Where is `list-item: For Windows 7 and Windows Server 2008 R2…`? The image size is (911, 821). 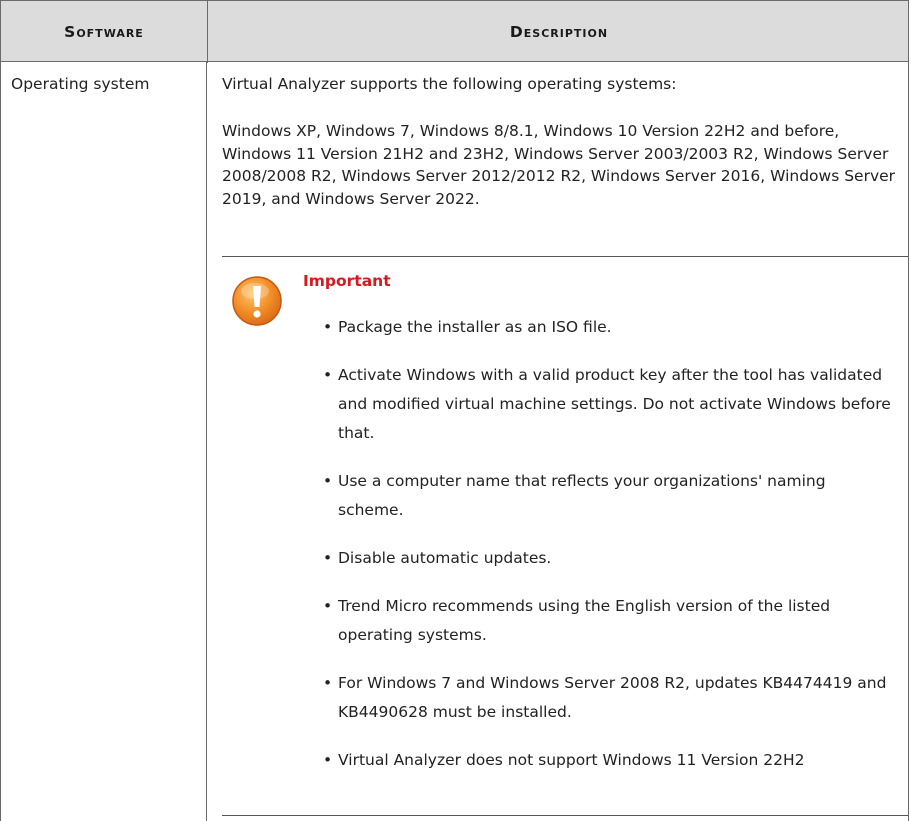
list-item: For Windows 7 and Windows Server 2008 R2… is located at coordinates (608, 698).